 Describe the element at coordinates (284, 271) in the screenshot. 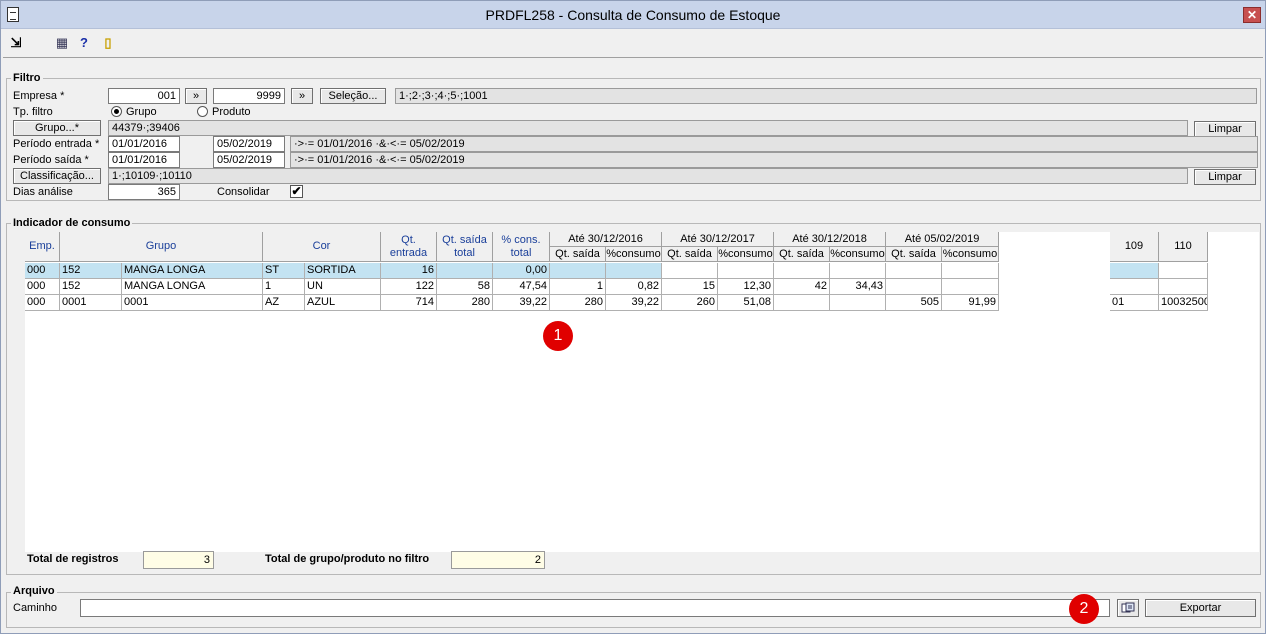

I see `cell-cor: ST` at that location.